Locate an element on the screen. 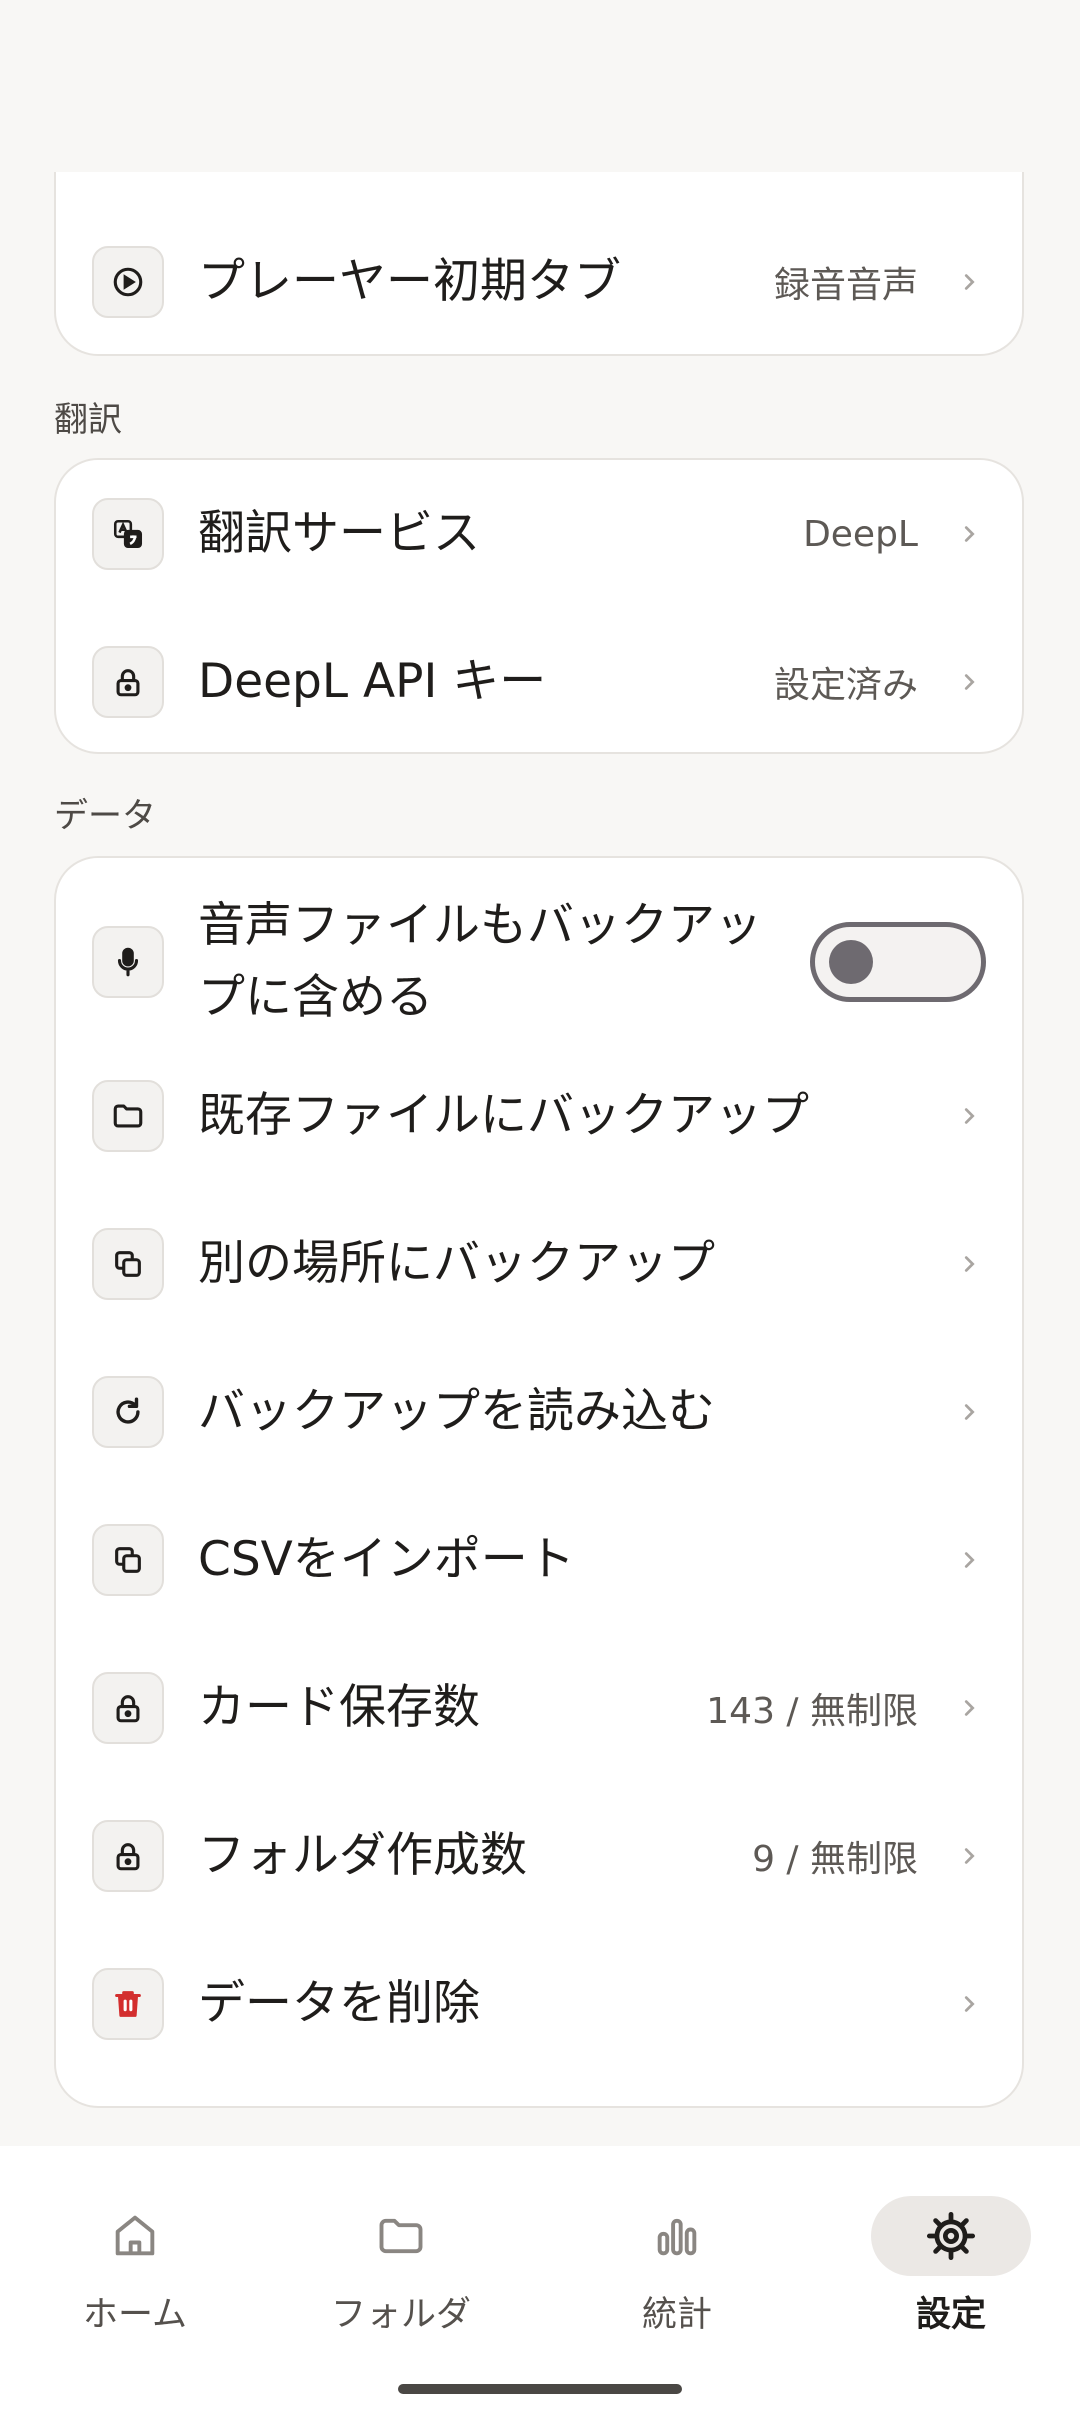 This screenshot has height=2424, width=1080. playback-settings-card: プレーヤー初期タブ 録音音声 is located at coordinates (539, 264).